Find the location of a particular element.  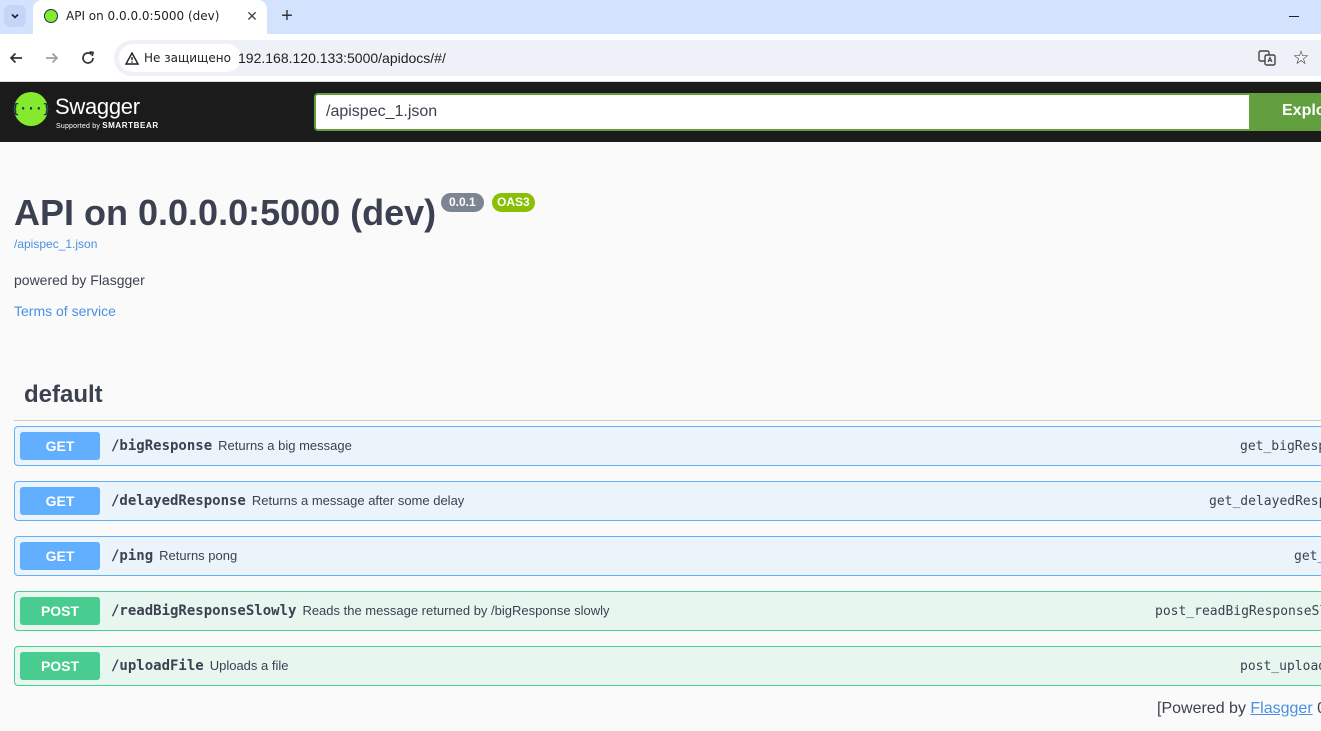

terms-of-service-link: Terms of service is located at coordinates (65, 311).